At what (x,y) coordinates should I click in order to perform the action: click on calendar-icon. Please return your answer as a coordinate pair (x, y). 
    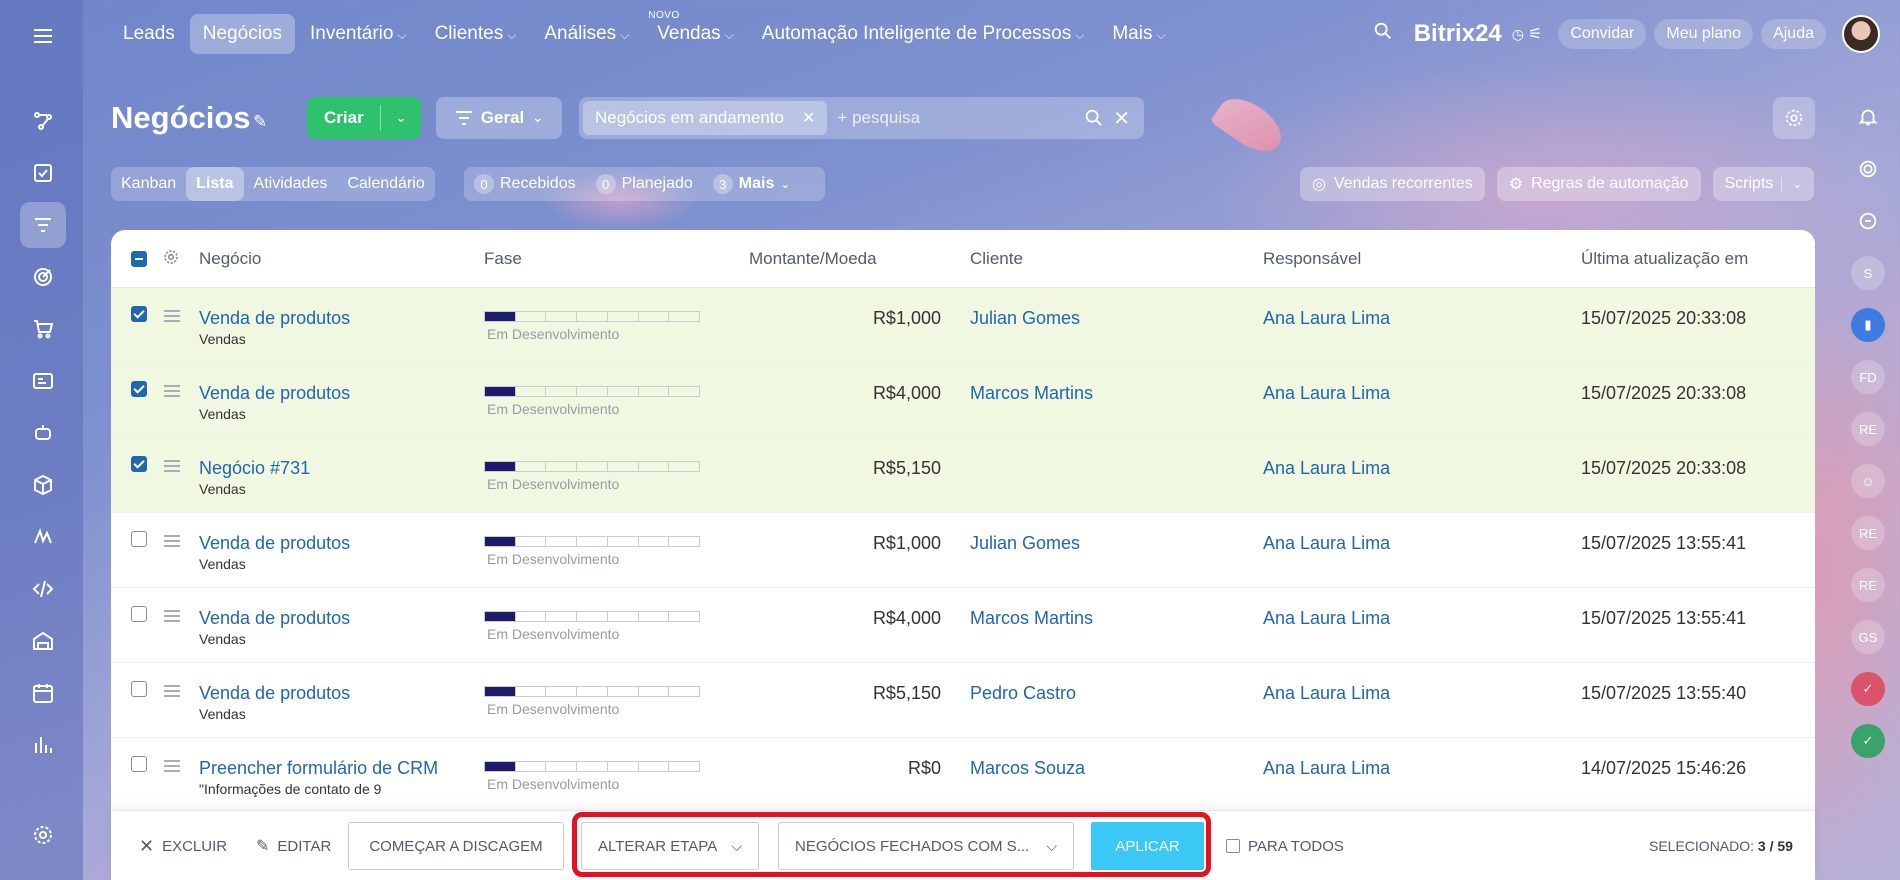
    Looking at the image, I should click on (43, 693).